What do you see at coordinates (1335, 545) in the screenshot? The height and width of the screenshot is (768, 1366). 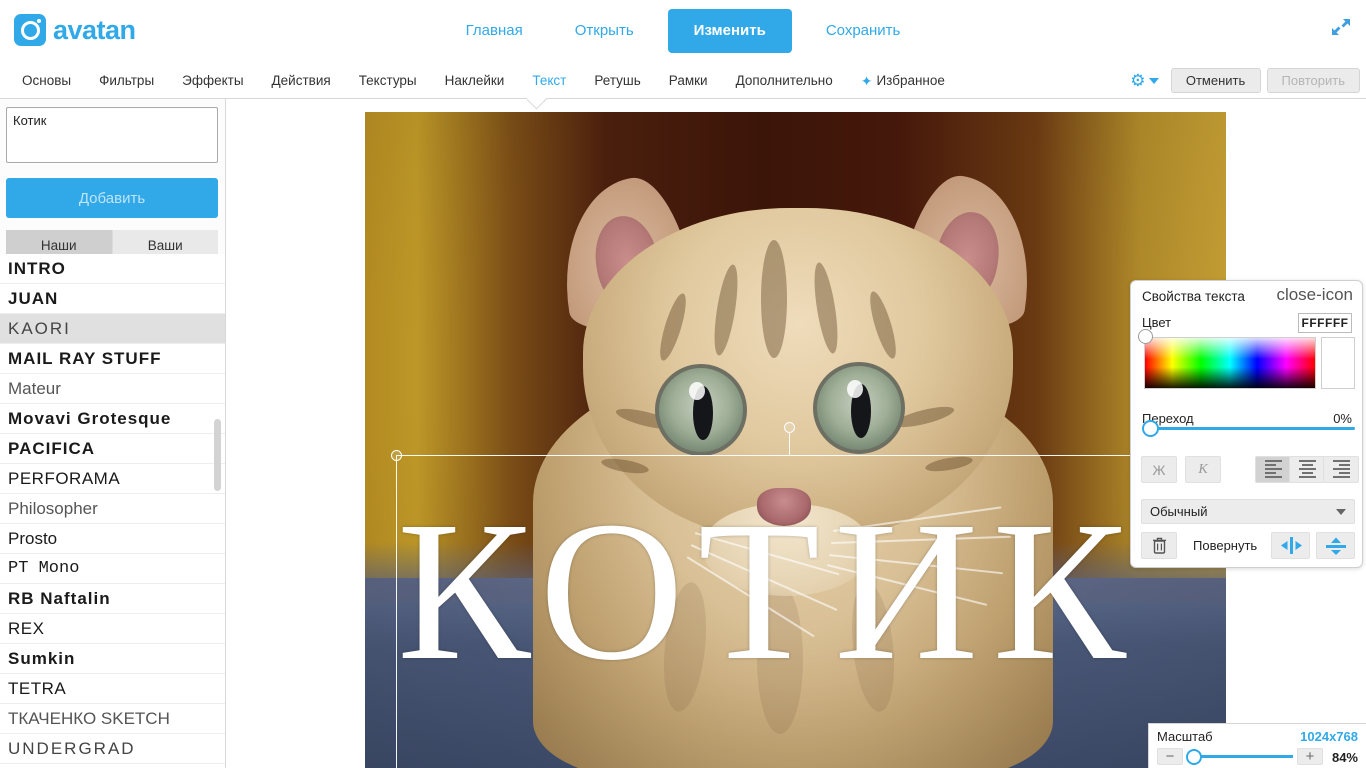 I see `flip-vertical-icon` at bounding box center [1335, 545].